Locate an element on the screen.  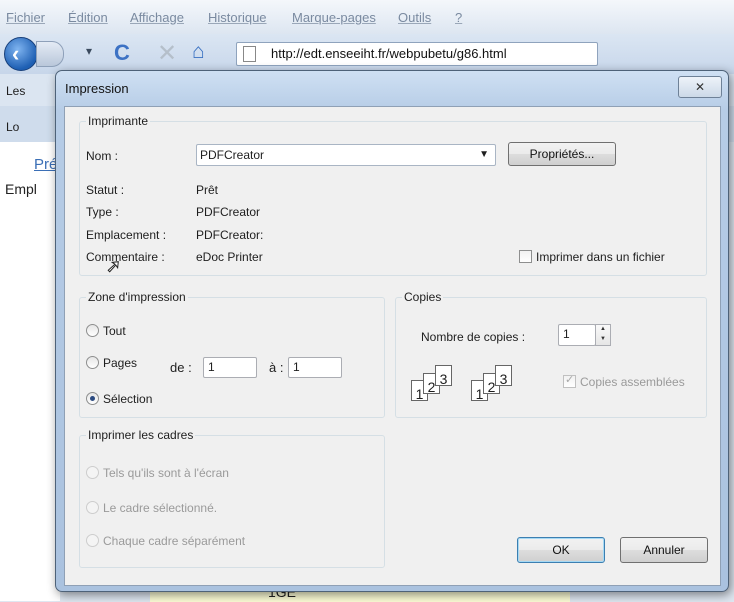
spinner-up-icon: ▲ is located at coordinates (603, 330).